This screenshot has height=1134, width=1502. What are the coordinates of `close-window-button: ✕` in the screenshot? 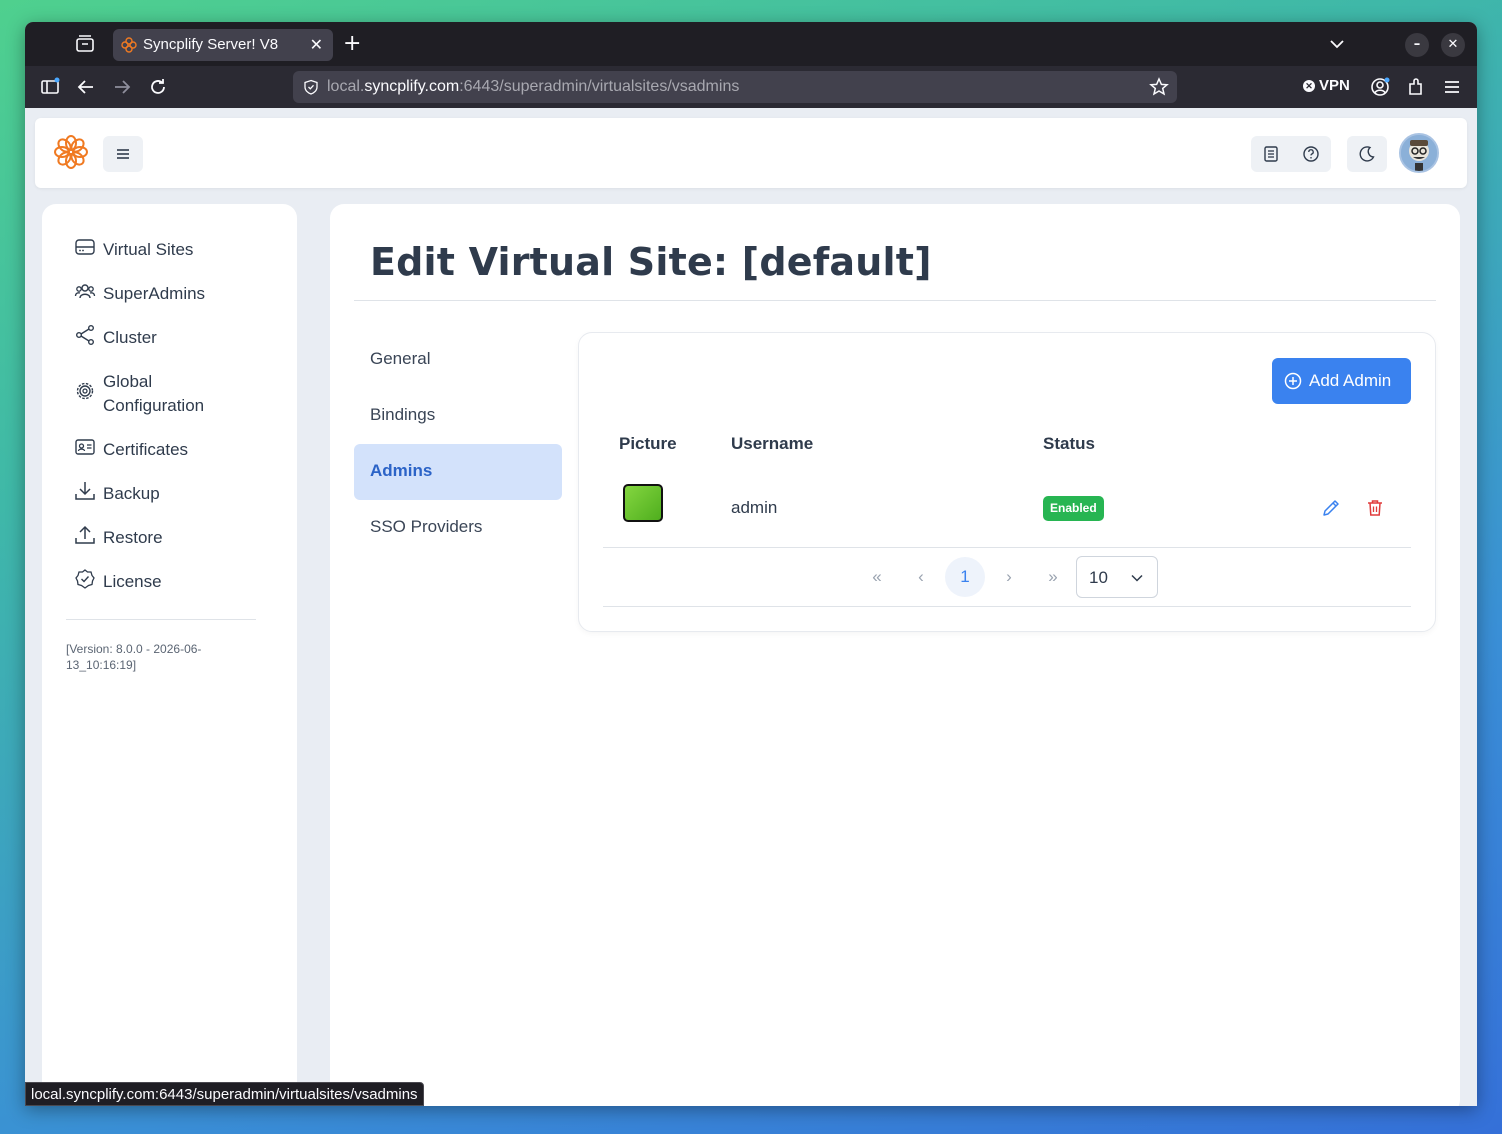 It's located at (1453, 45).